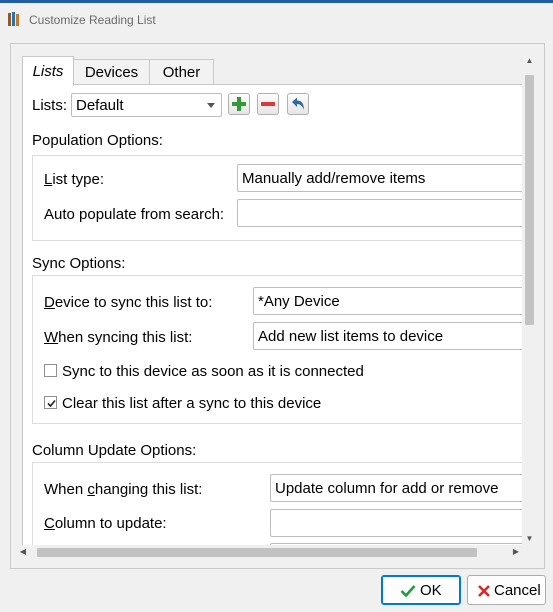  What do you see at coordinates (118, 337) in the screenshot?
I see `when-syncing-label: When syncing this list:` at bounding box center [118, 337].